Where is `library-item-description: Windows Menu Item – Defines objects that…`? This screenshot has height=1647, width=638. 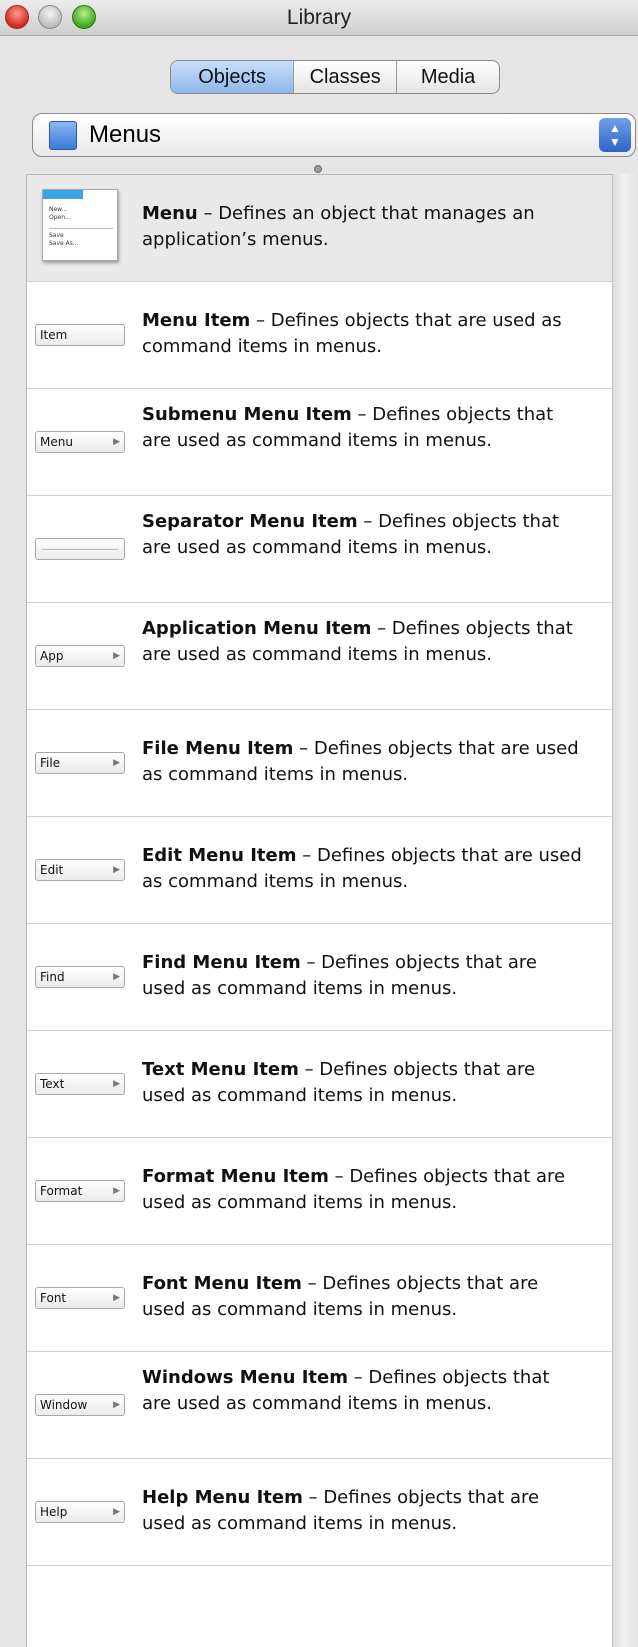 library-item-description: Windows Menu Item – Defines objects that… is located at coordinates (362, 1391).